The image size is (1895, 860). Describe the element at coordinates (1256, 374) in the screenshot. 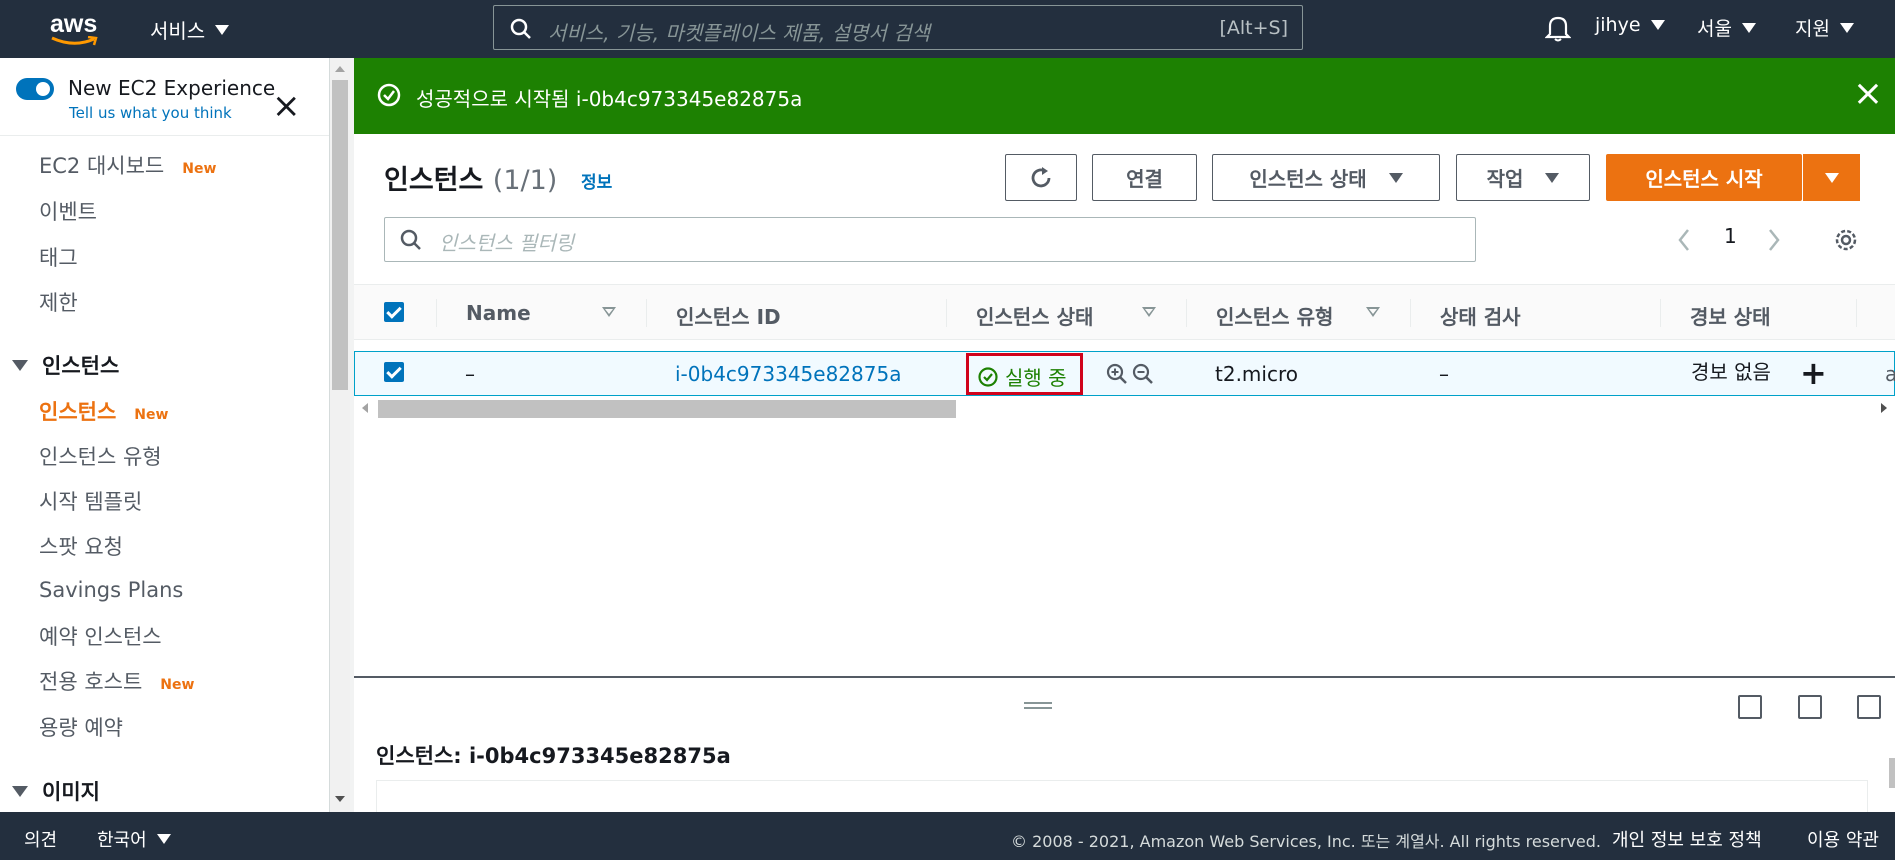

I see `cell-instance-type: t2.micro` at that location.